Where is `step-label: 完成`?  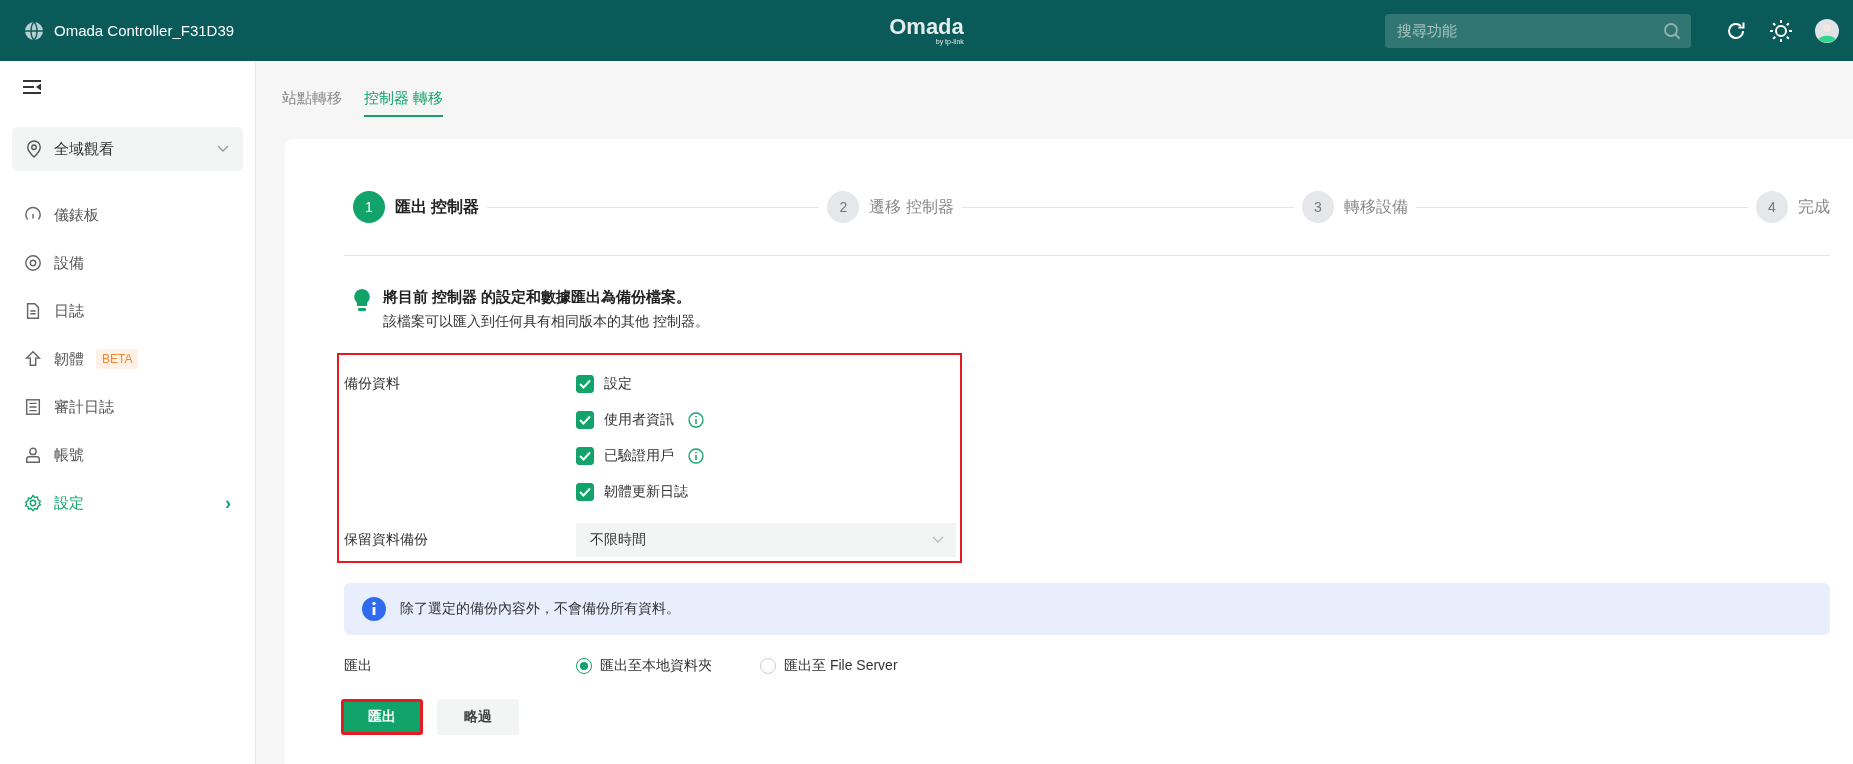
step-label: 完成 is located at coordinates (1814, 206).